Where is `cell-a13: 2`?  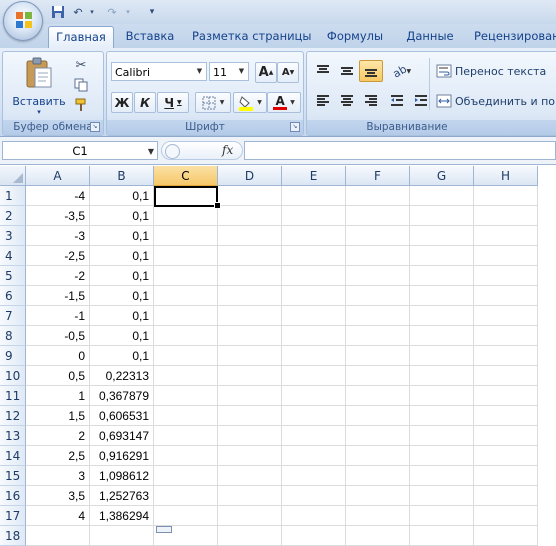 cell-a13: 2 is located at coordinates (58, 436).